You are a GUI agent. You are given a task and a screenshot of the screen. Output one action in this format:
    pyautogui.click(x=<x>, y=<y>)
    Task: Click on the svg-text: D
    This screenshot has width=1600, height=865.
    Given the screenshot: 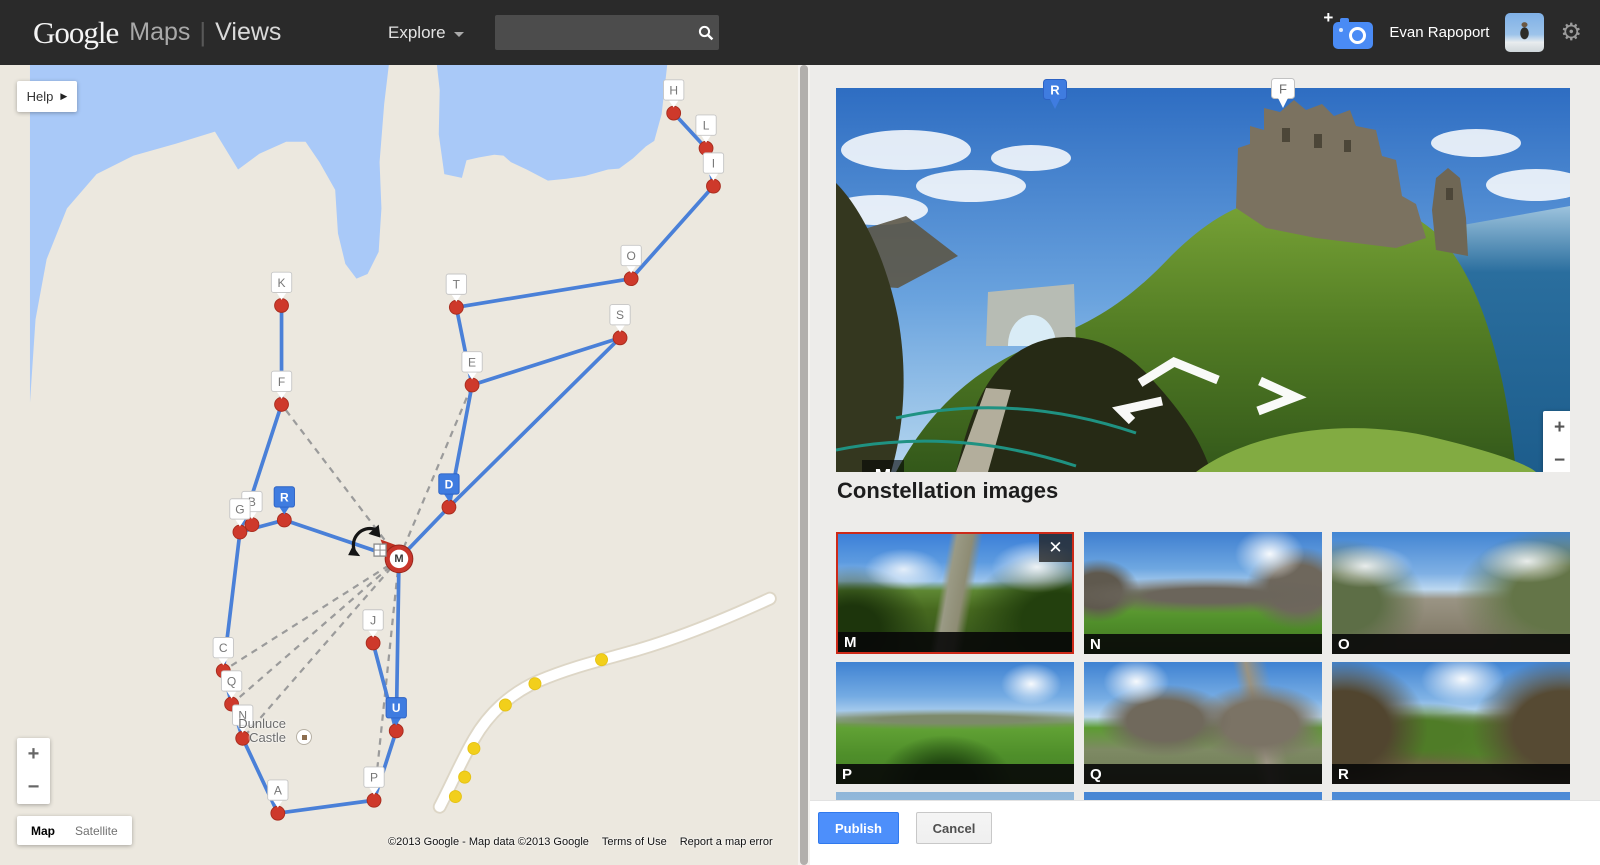 What is the action you would take?
    pyautogui.click(x=449, y=484)
    